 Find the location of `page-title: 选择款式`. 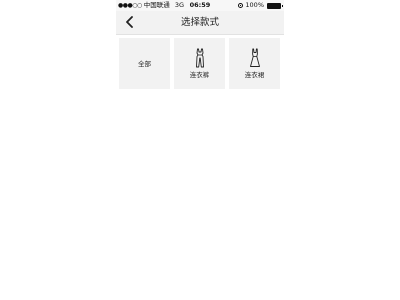

page-title: 选择款式 is located at coordinates (199, 22).